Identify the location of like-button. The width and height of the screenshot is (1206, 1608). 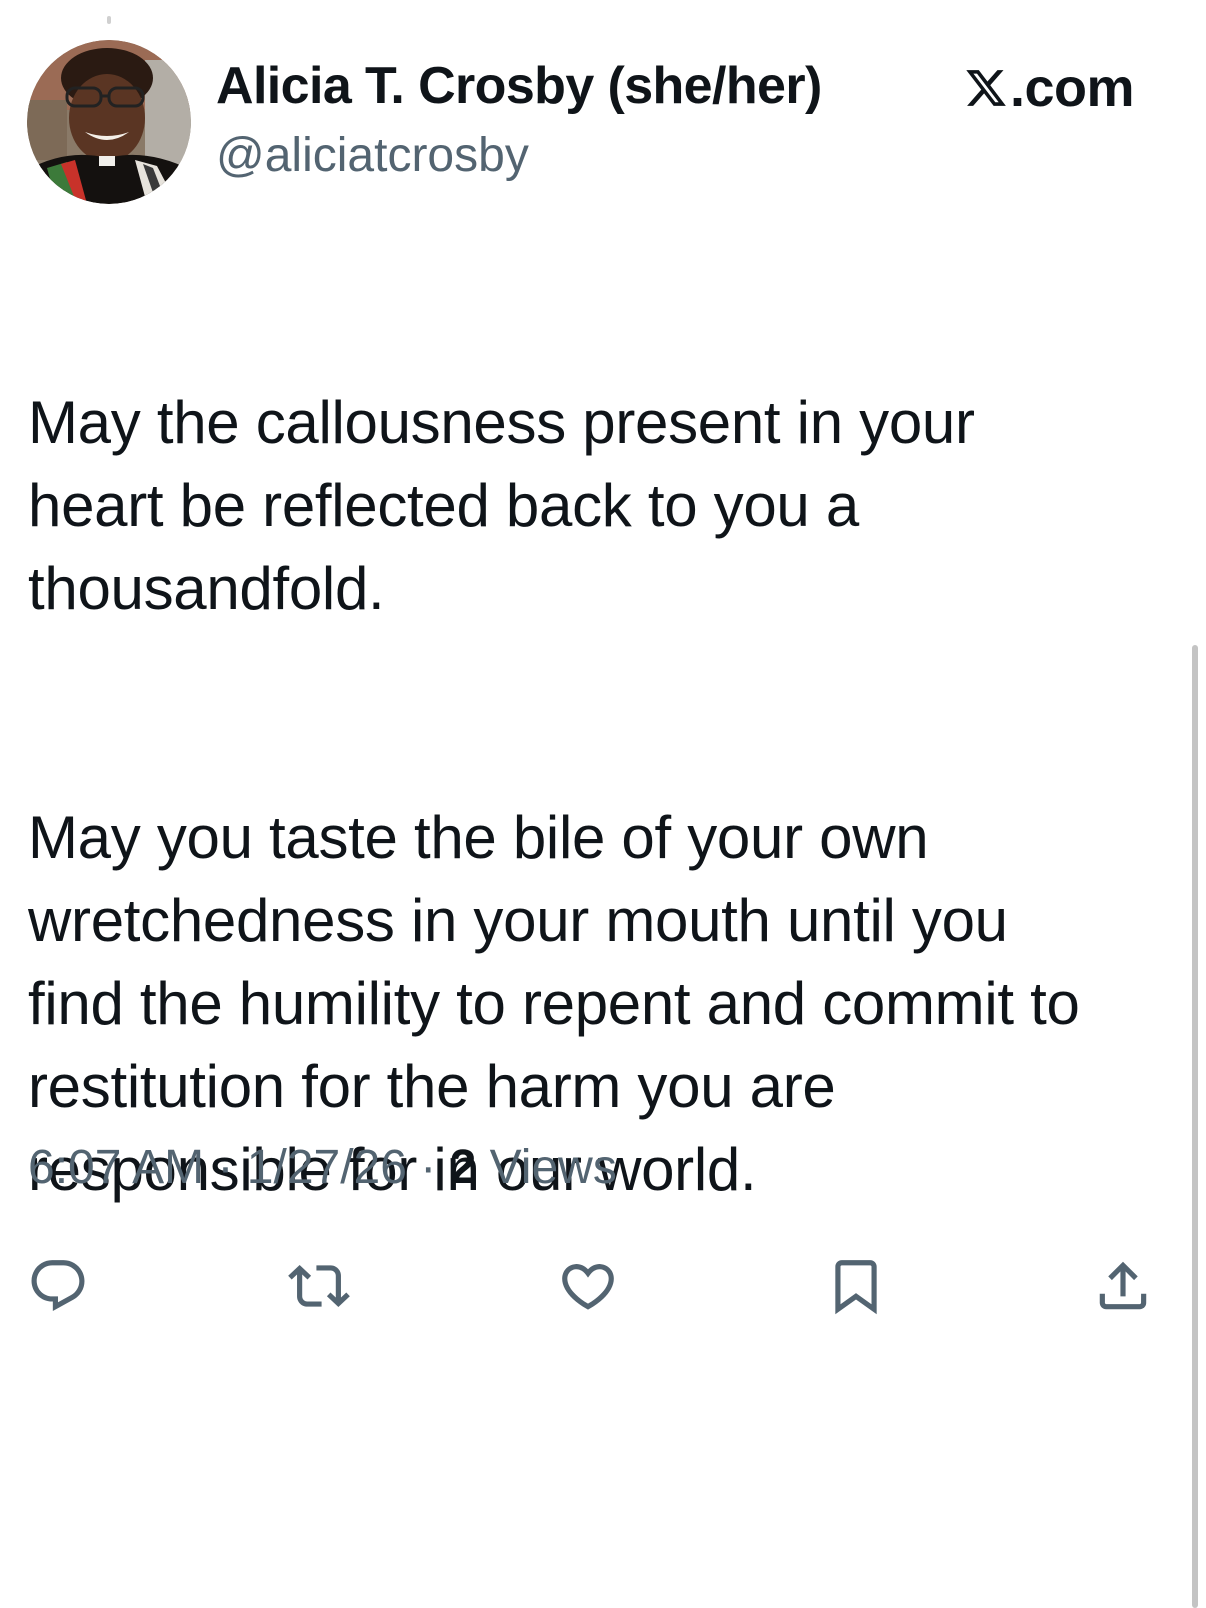
(588, 1286).